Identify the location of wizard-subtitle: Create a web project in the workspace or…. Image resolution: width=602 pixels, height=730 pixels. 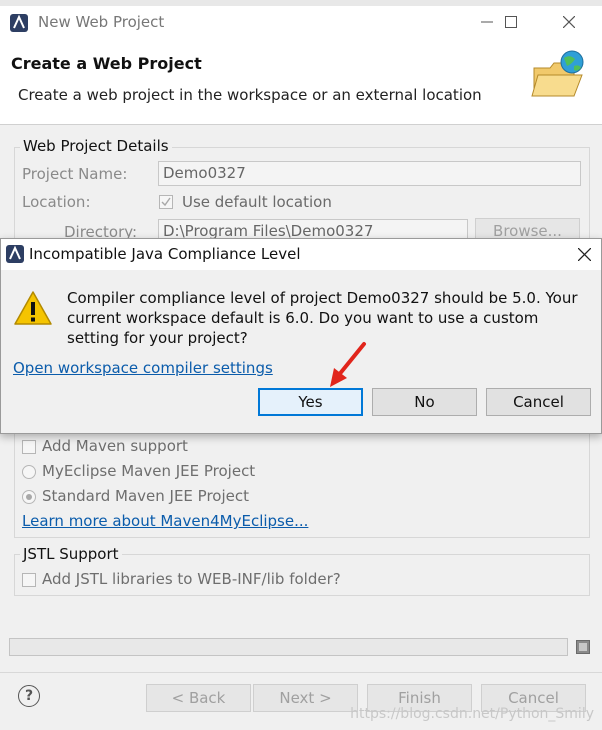
(250, 95).